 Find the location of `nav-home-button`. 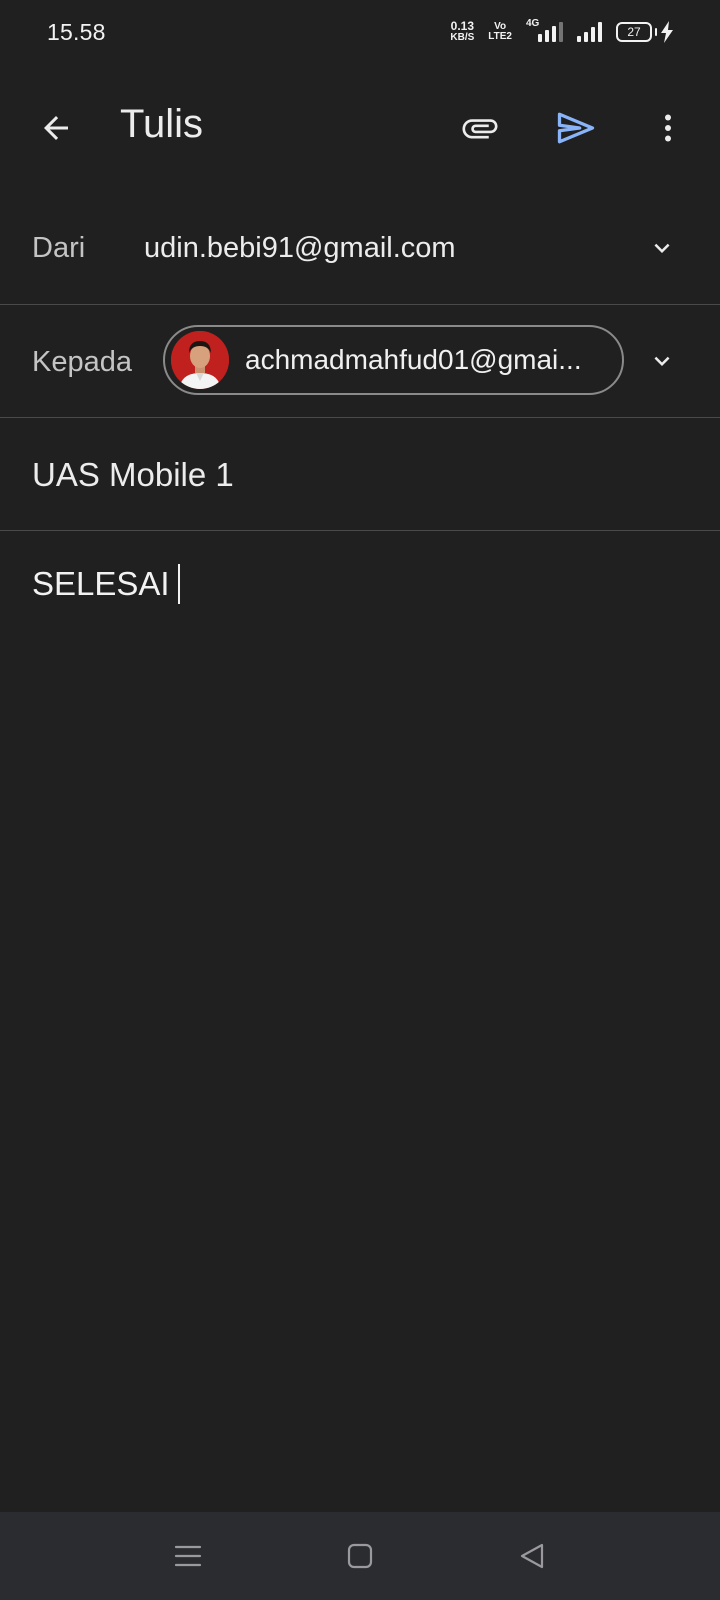

nav-home-button is located at coordinates (360, 1556).